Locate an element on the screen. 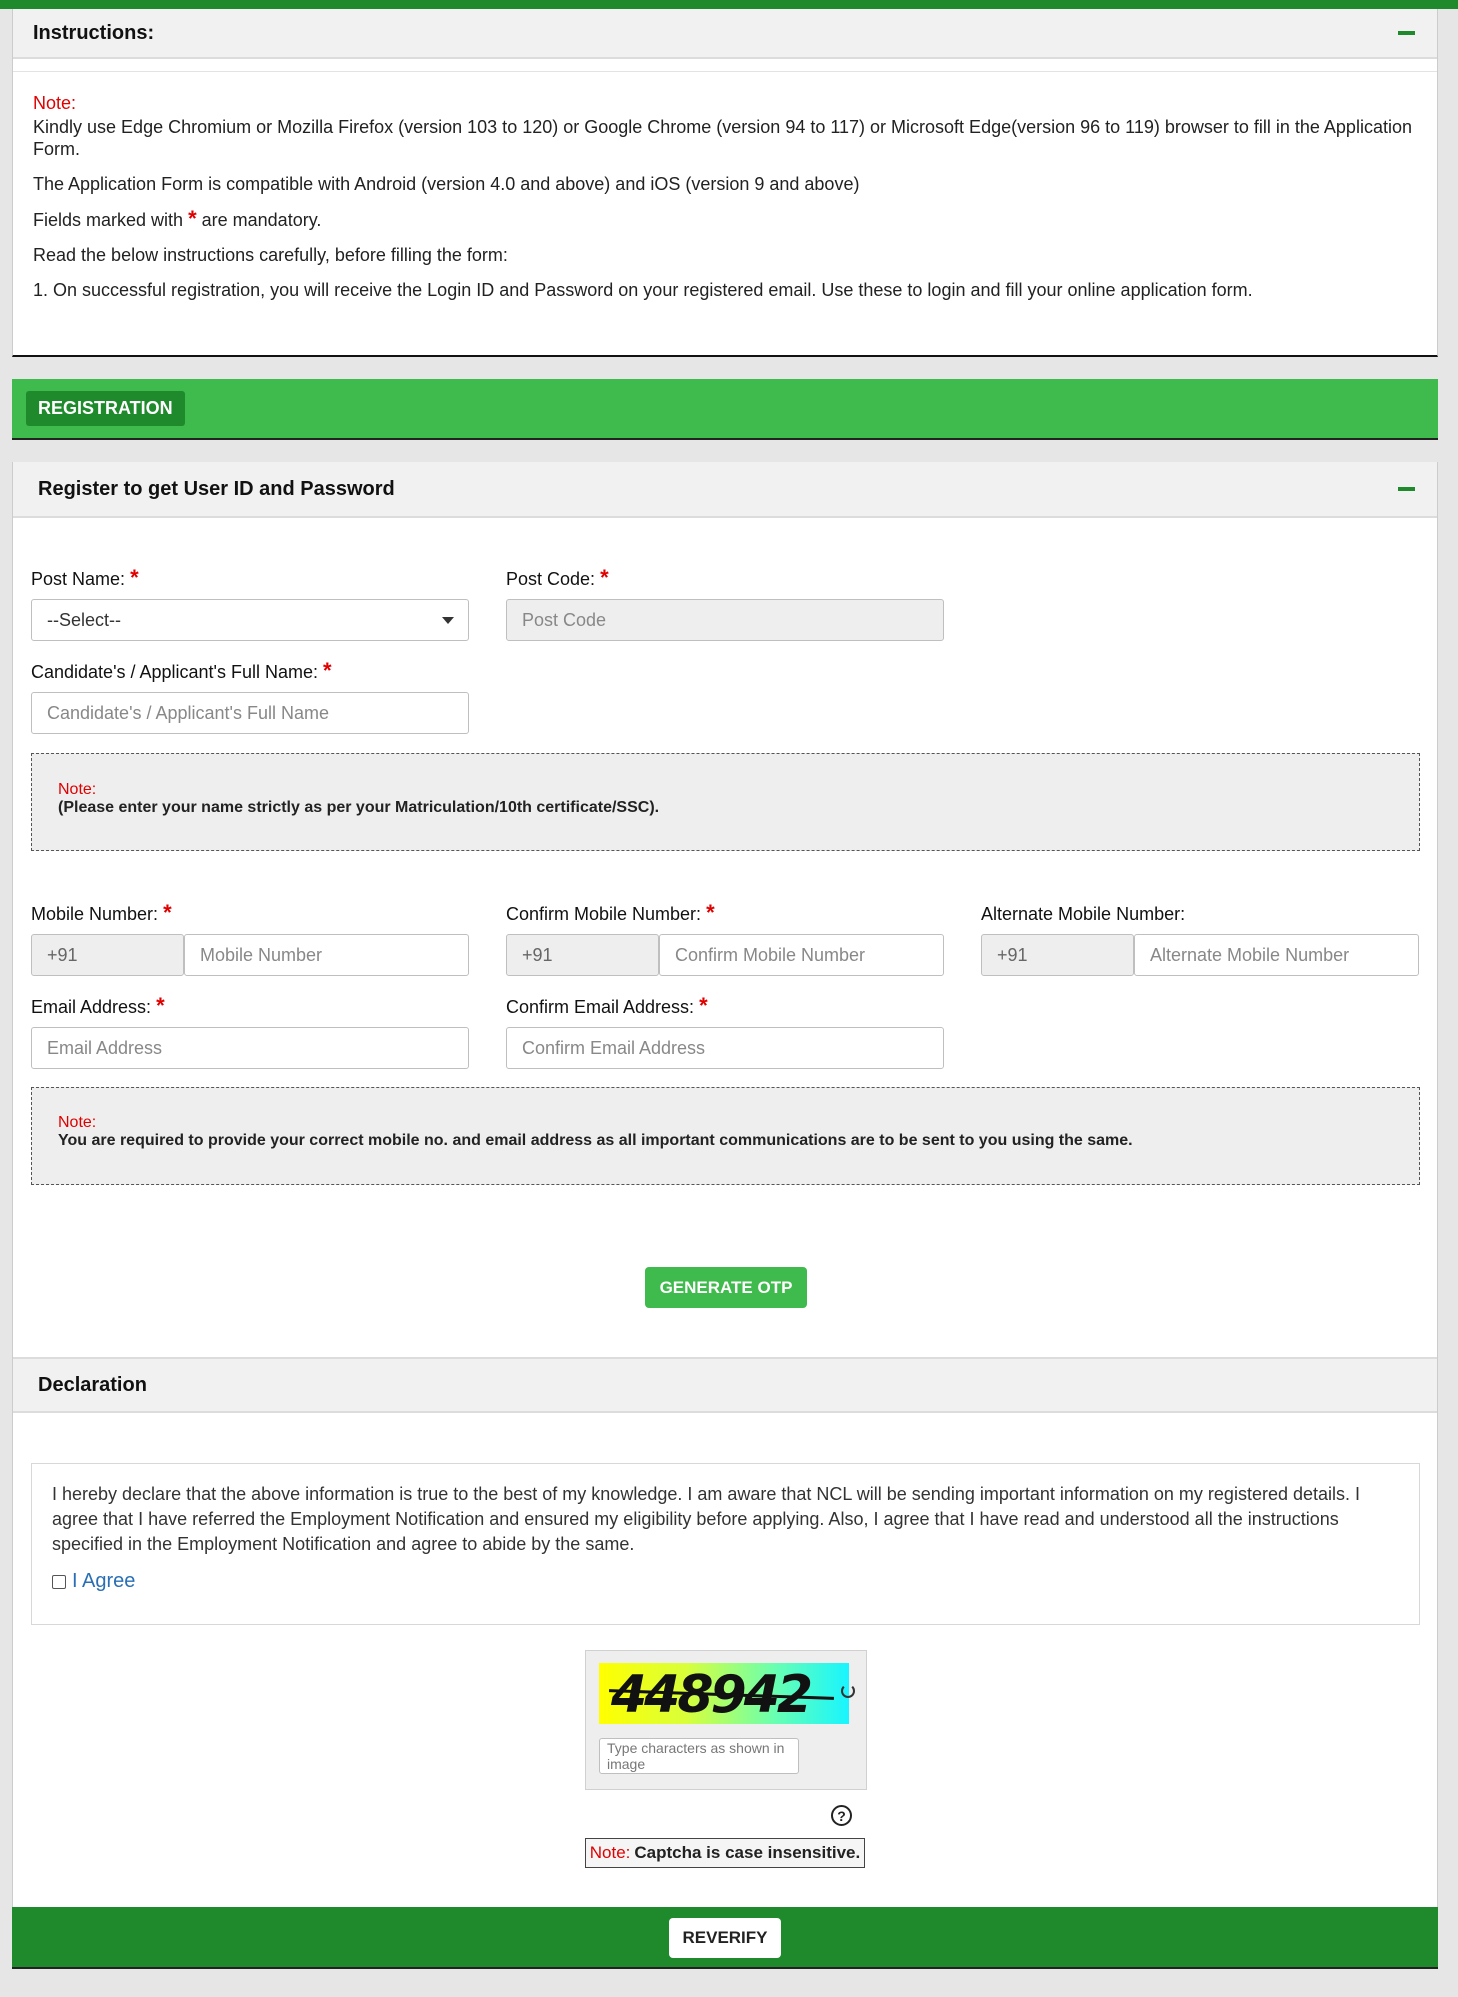 The width and height of the screenshot is (1458, 1997). post-name-select: --Select-- is located at coordinates (250, 620).